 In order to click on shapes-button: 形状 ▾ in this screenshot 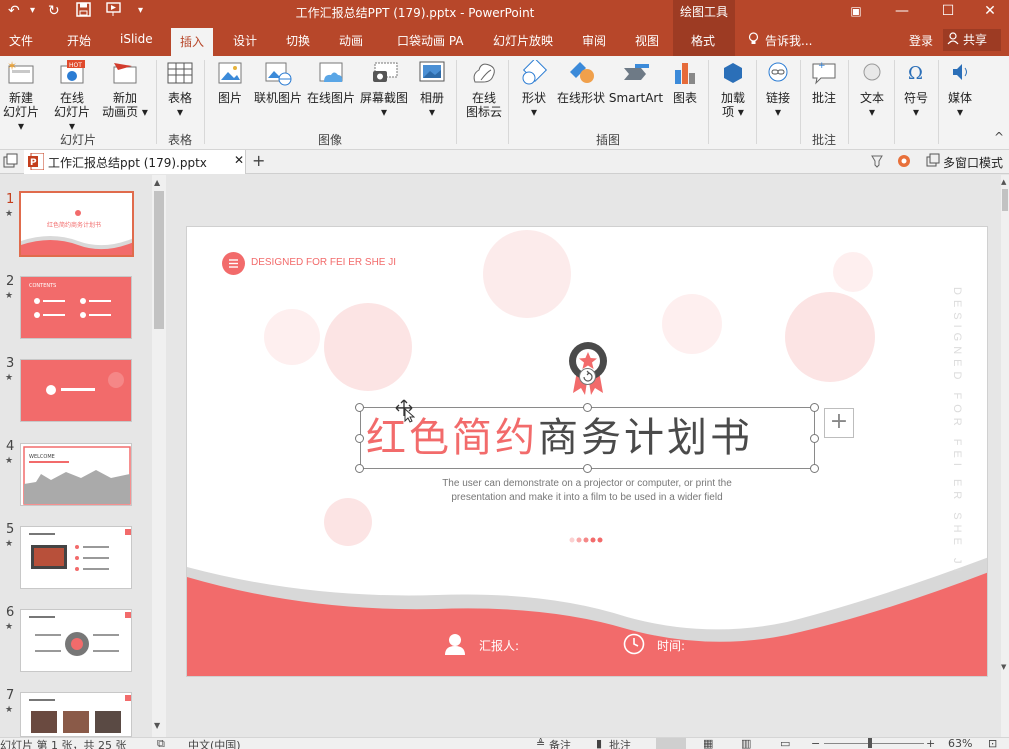, I will do `click(534, 88)`.